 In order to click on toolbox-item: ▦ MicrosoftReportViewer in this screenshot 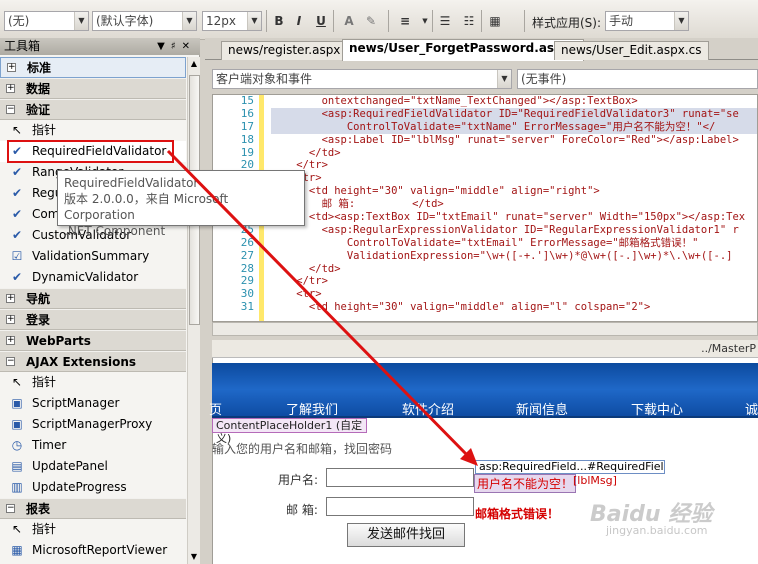, I will do `click(93, 550)`.